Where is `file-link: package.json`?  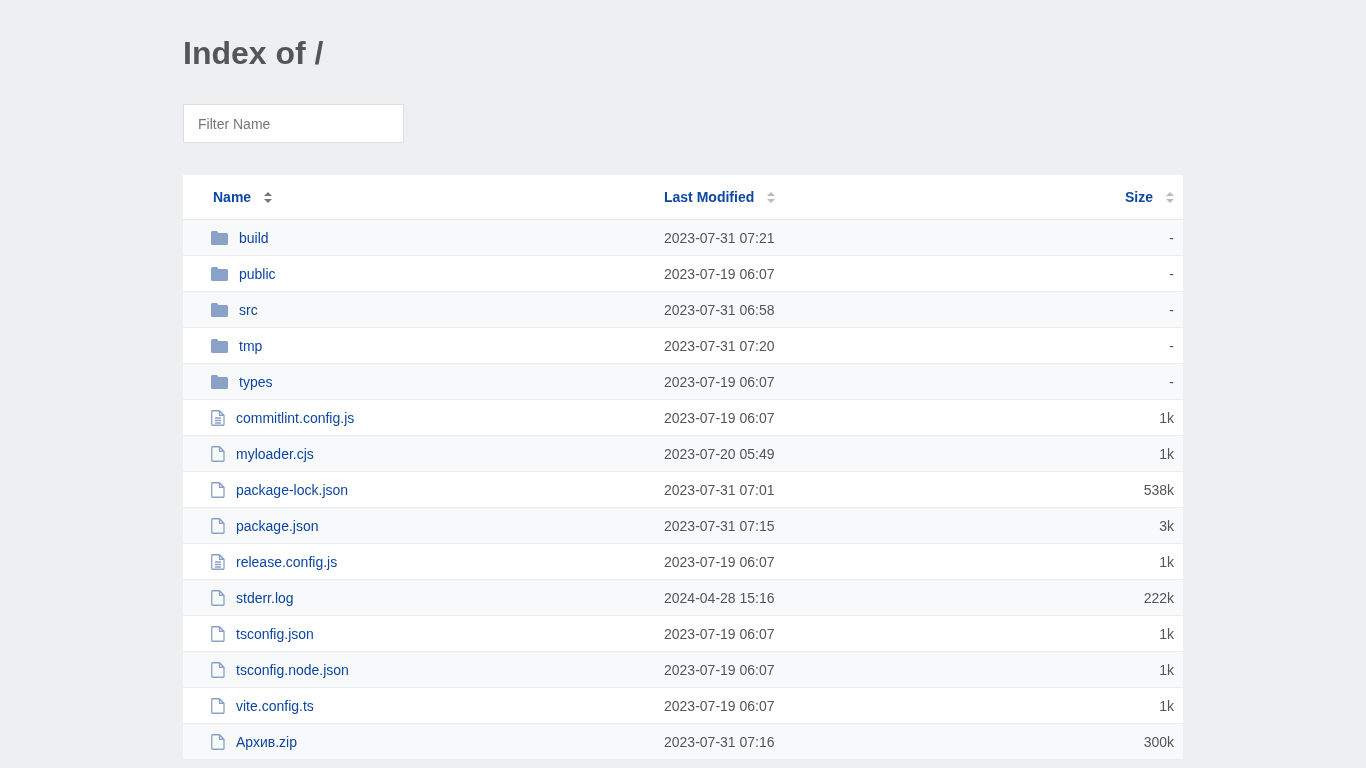 file-link: package.json is located at coordinates (277, 525).